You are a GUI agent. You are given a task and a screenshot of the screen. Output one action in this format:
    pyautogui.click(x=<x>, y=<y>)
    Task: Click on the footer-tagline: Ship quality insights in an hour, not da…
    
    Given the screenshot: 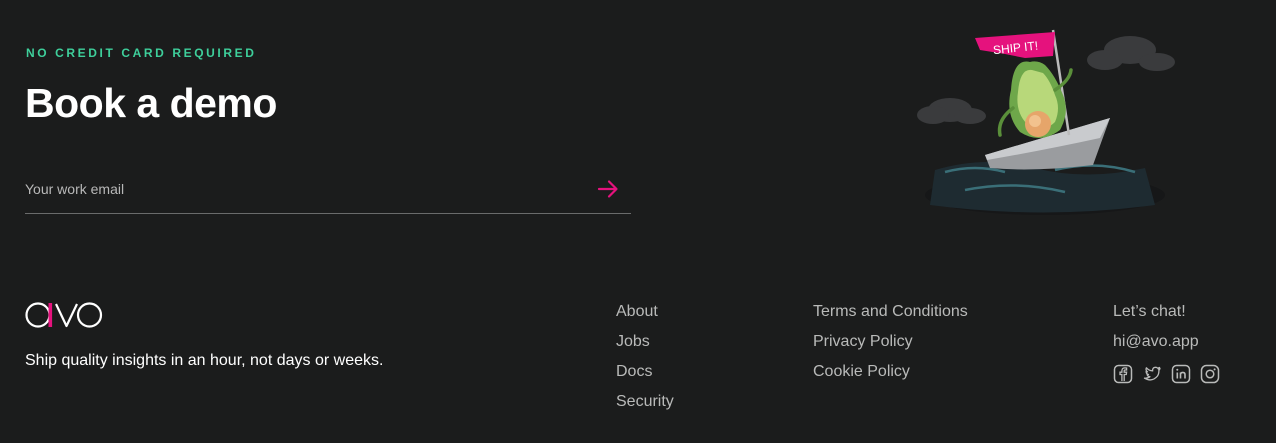 What is the action you would take?
    pyautogui.click(x=204, y=360)
    